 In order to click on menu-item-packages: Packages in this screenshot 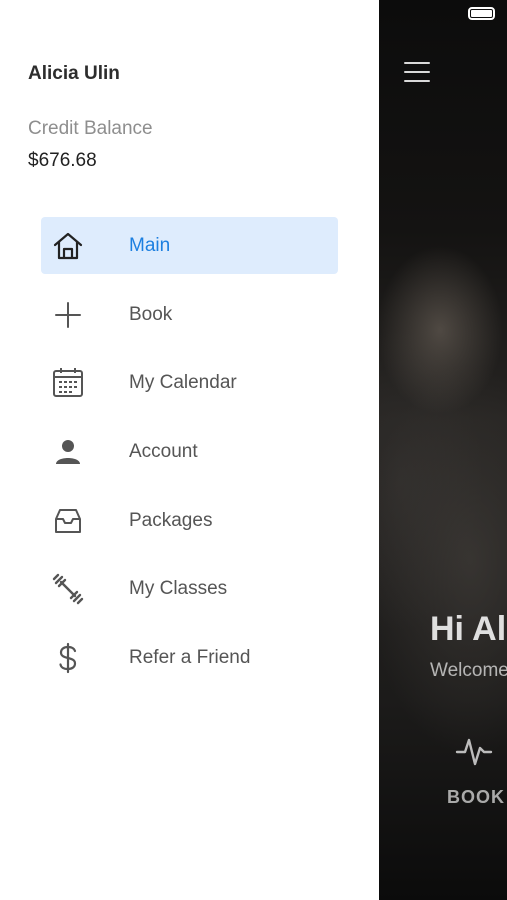, I will do `click(189, 520)`.